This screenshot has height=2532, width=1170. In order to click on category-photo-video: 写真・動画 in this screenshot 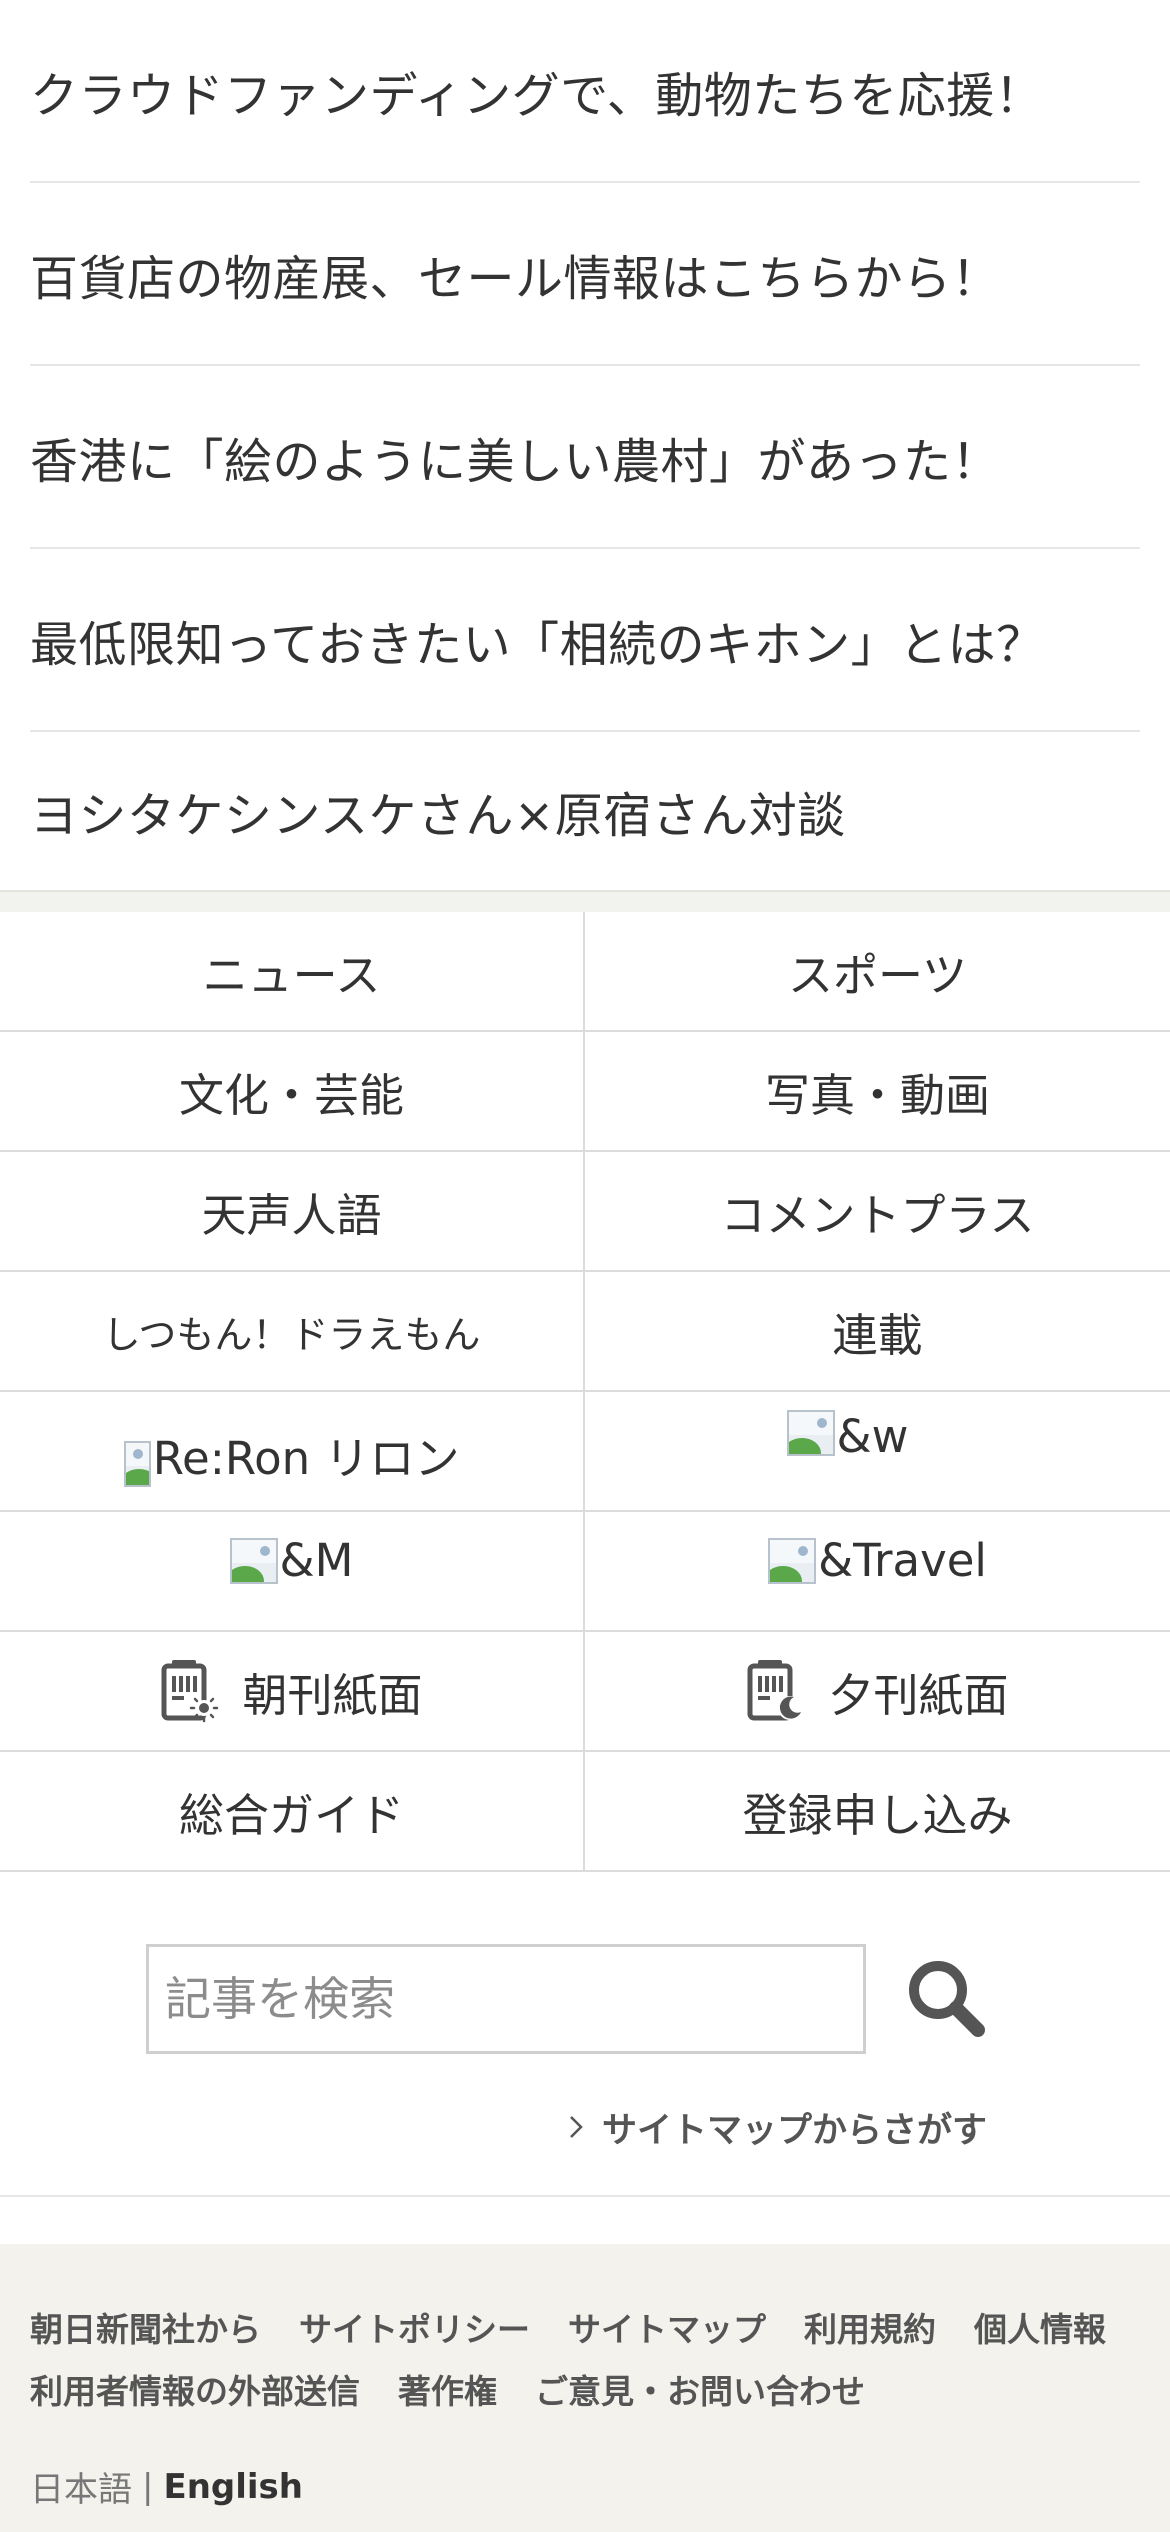, I will do `click(877, 1092)`.